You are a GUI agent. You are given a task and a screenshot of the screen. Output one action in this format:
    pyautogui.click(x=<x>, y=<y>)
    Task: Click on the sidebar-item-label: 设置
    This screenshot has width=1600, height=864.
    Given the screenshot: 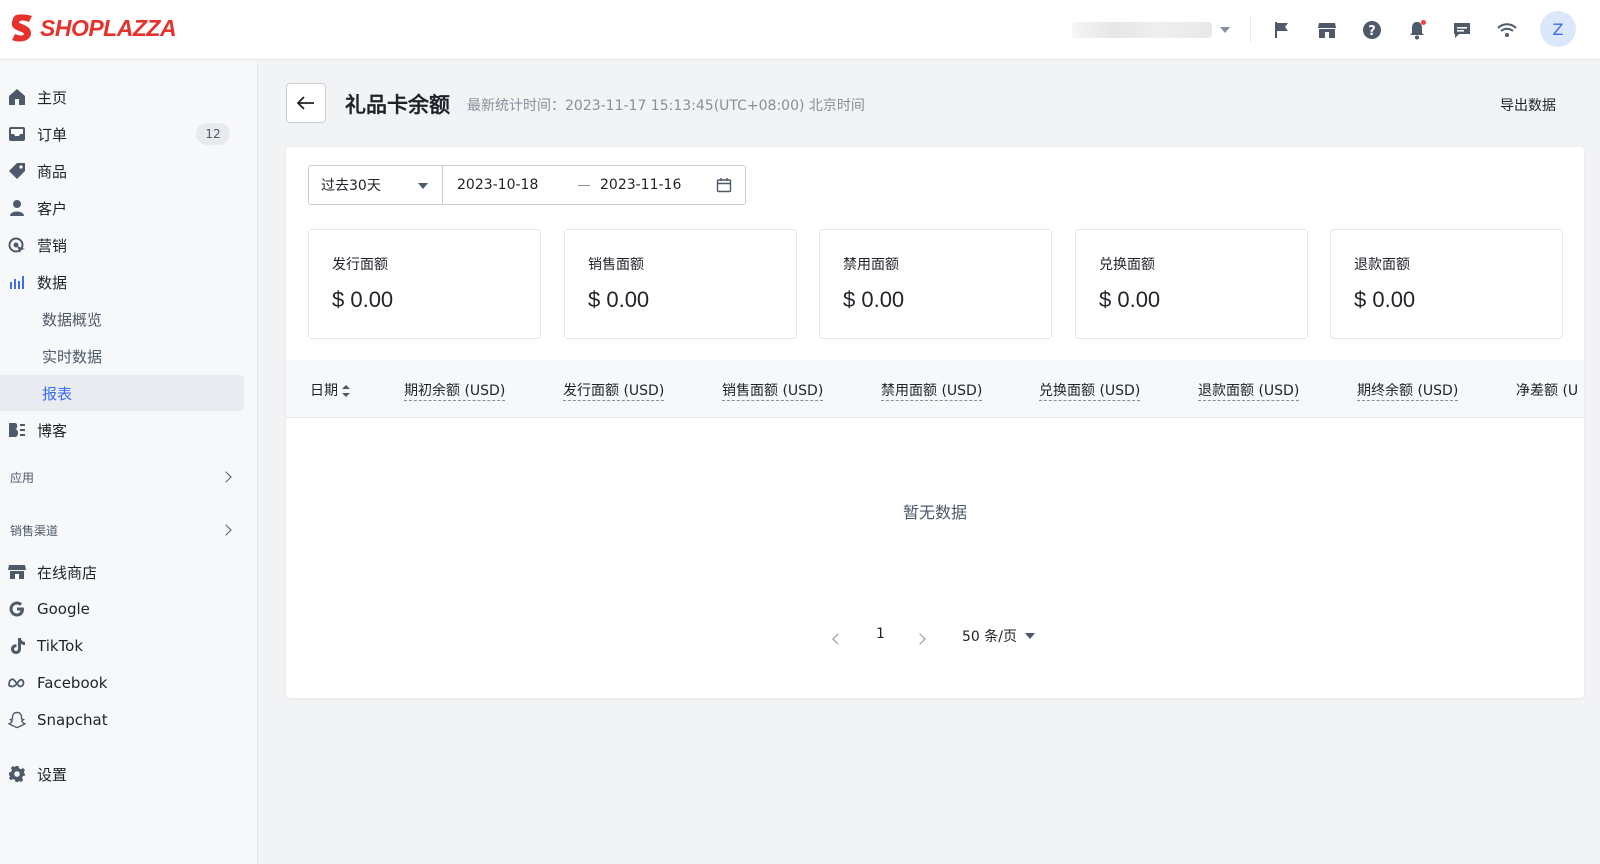 What is the action you would take?
    pyautogui.click(x=52, y=774)
    